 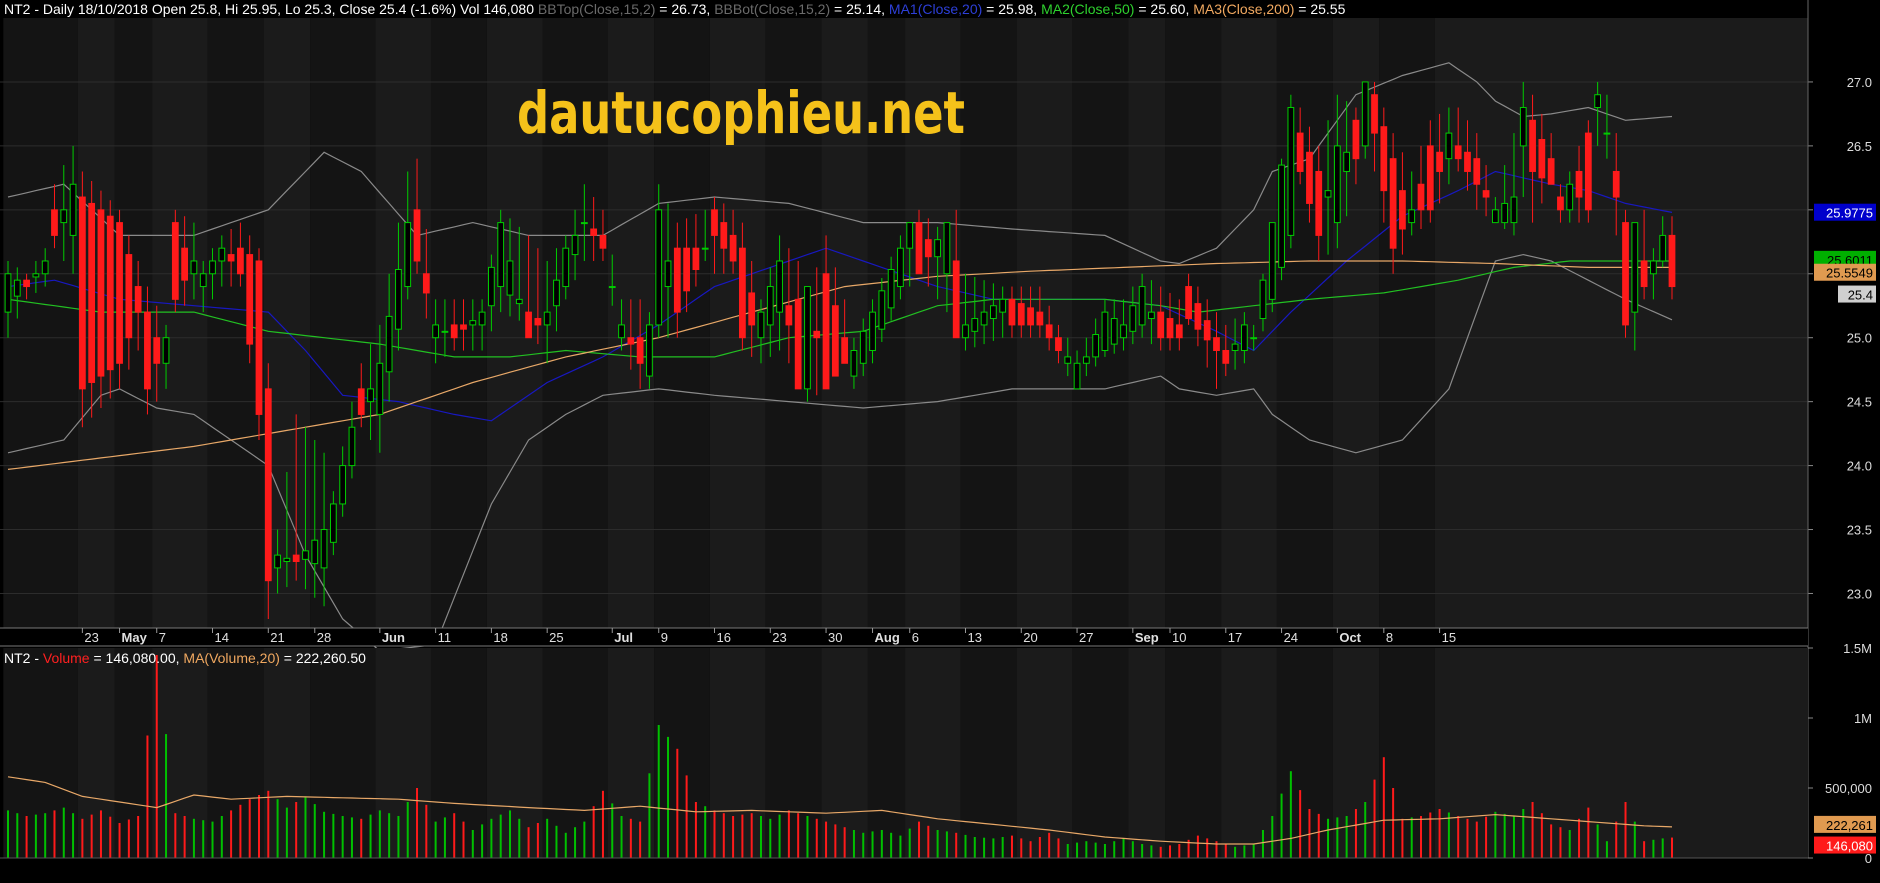 What do you see at coordinates (135, 637) in the screenshot?
I see `x-tick-label: May` at bounding box center [135, 637].